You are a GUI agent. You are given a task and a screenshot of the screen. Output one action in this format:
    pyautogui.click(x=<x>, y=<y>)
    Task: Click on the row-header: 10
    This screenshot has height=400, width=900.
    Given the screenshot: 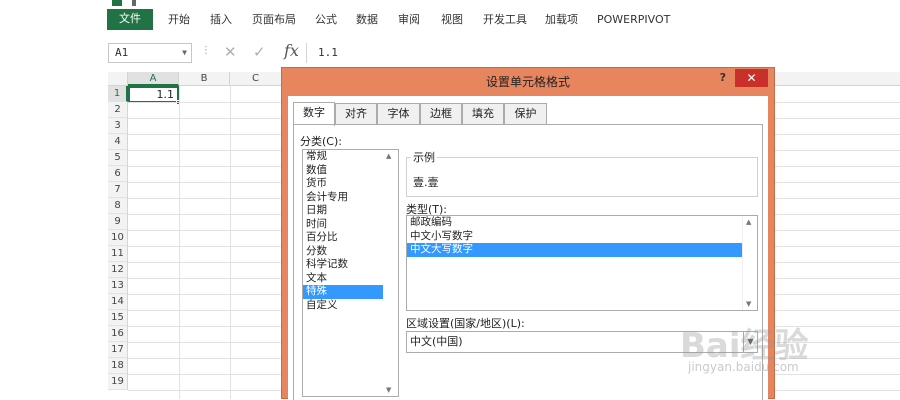 What is the action you would take?
    pyautogui.click(x=118, y=238)
    